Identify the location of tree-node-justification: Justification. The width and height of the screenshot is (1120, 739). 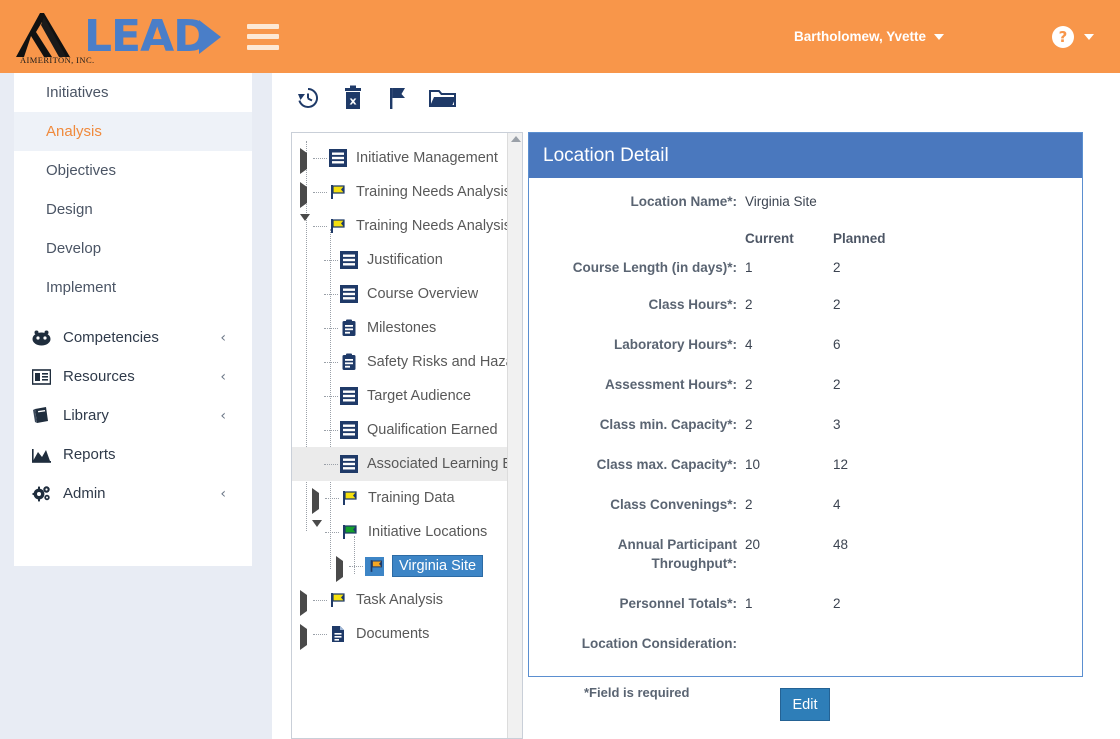
(400, 260).